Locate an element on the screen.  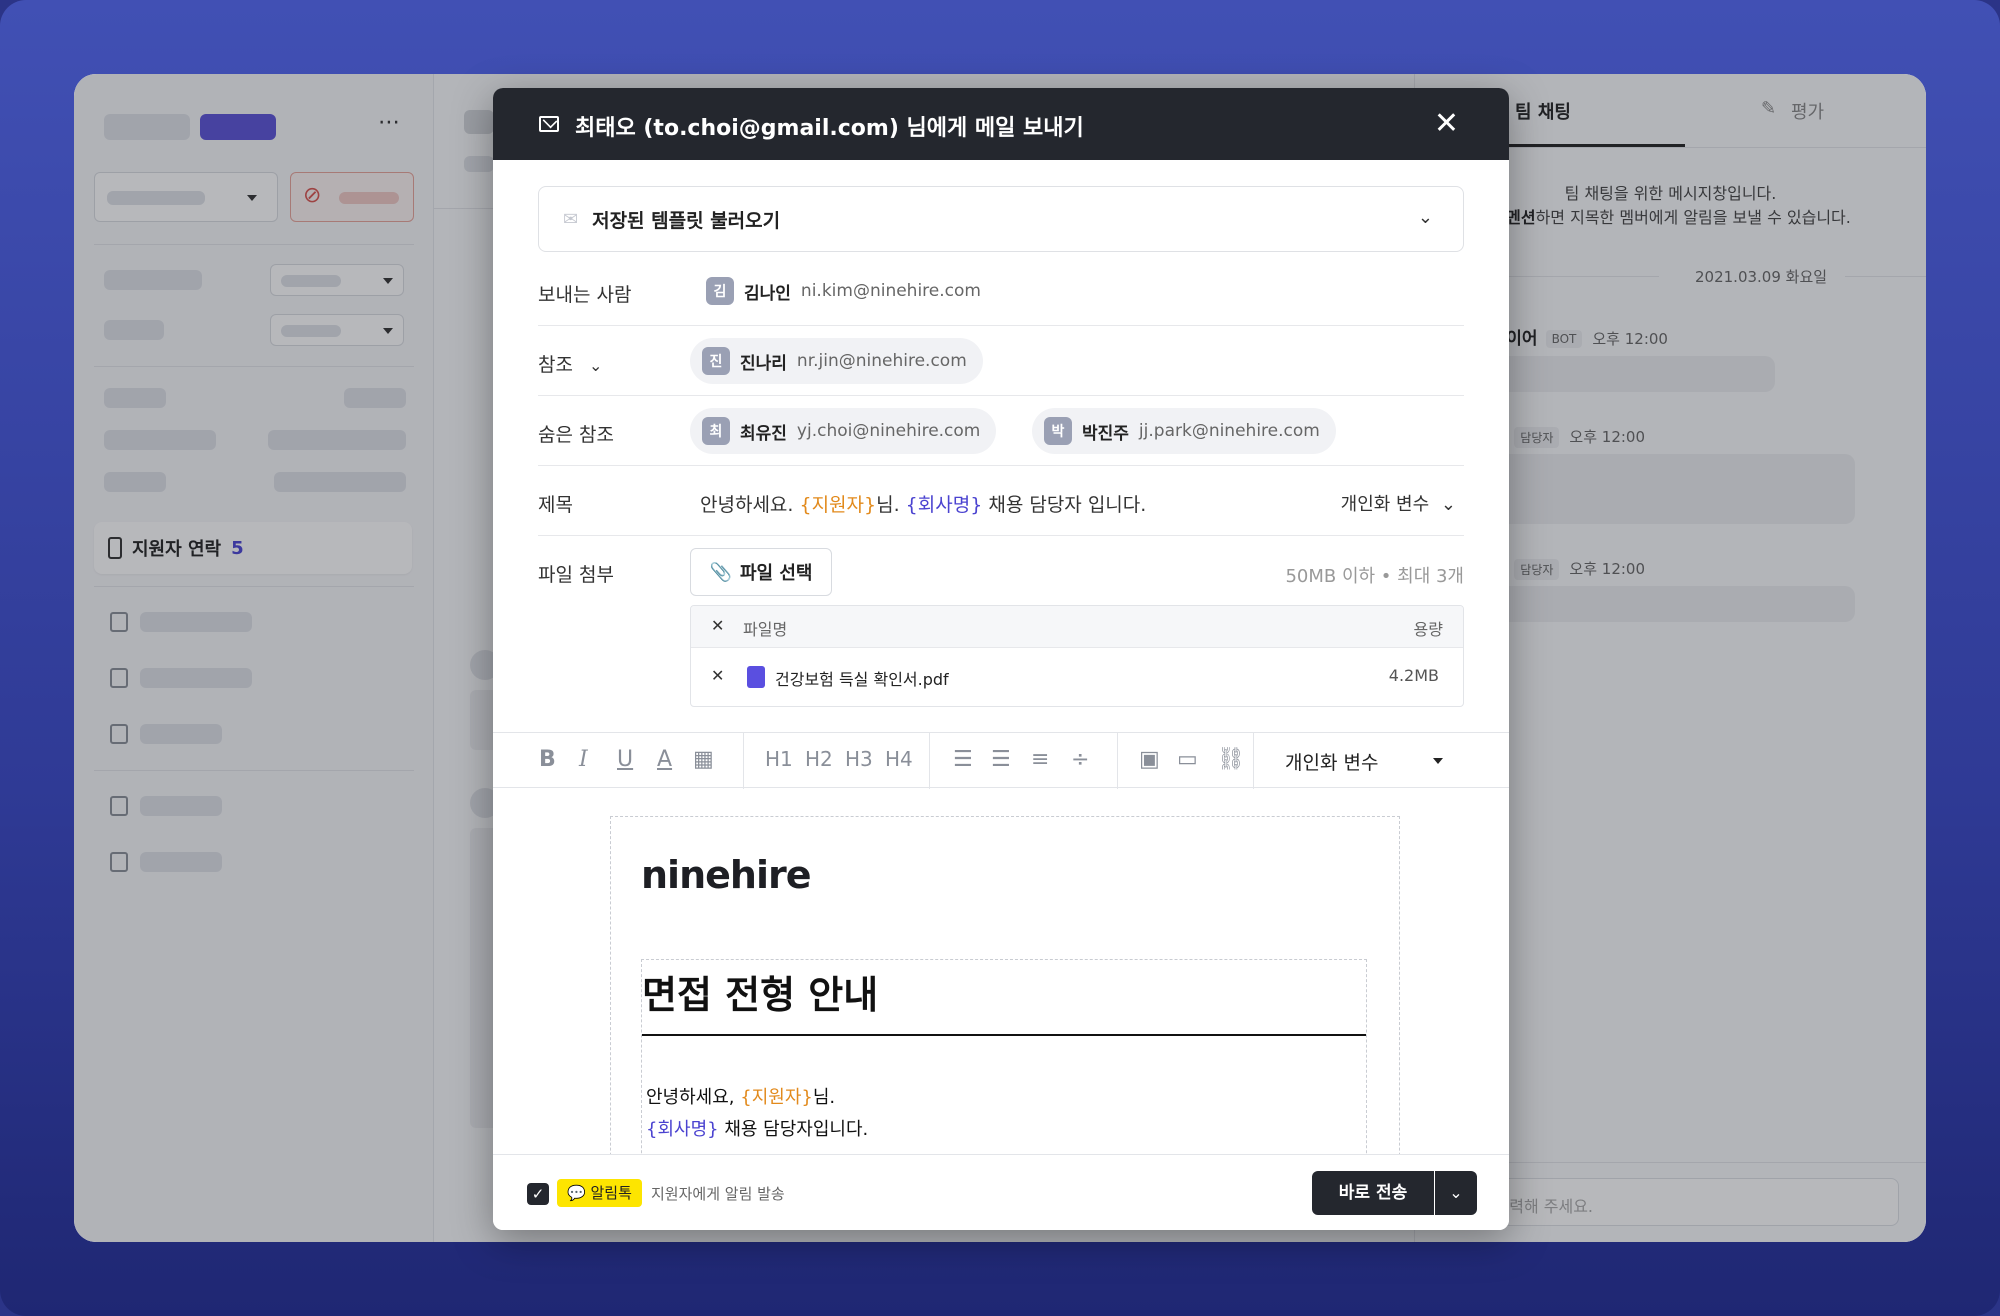
heading4-icon: H4 is located at coordinates (899, 759).